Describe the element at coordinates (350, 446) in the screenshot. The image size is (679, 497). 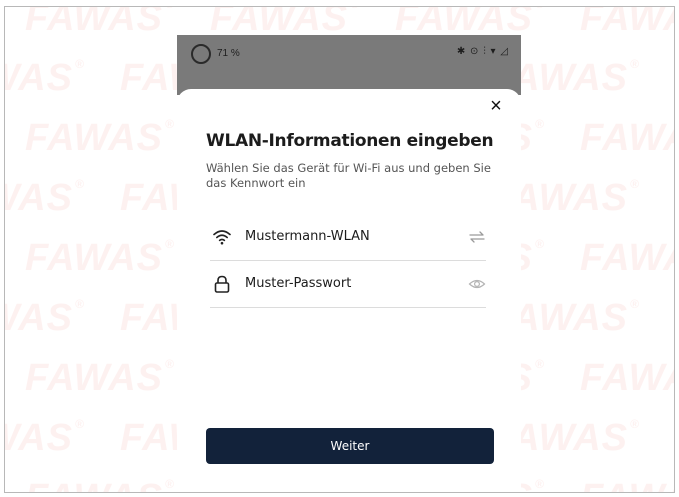
I see `next-button: Weiter` at that location.